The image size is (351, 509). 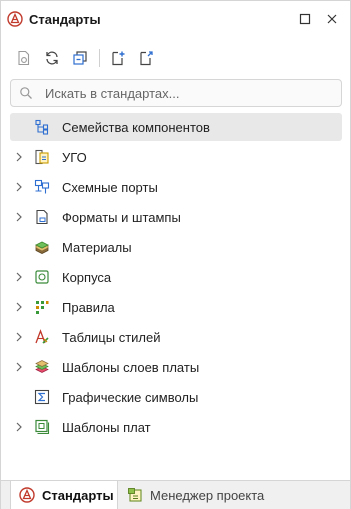 I want to click on tree-item-component-families: Семейства компонентов, so click(x=176, y=127).